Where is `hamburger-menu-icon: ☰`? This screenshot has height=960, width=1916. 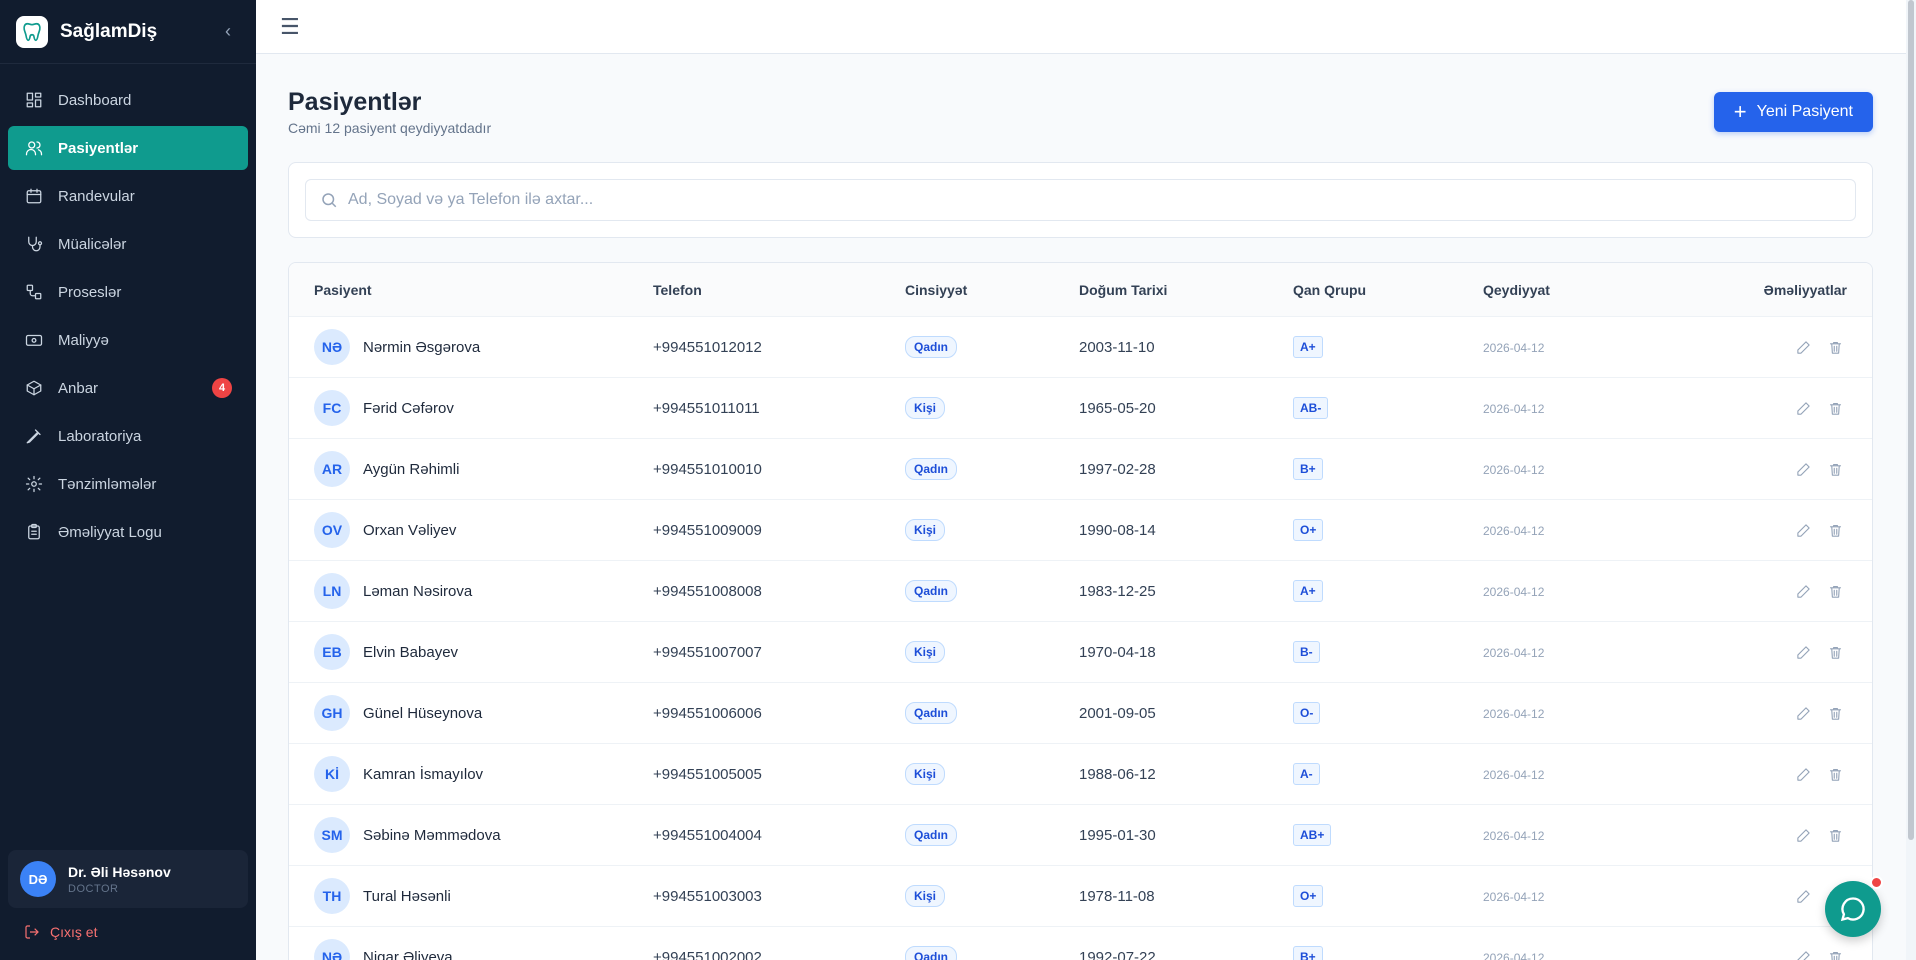
hamburger-menu-icon: ☰ is located at coordinates (290, 27).